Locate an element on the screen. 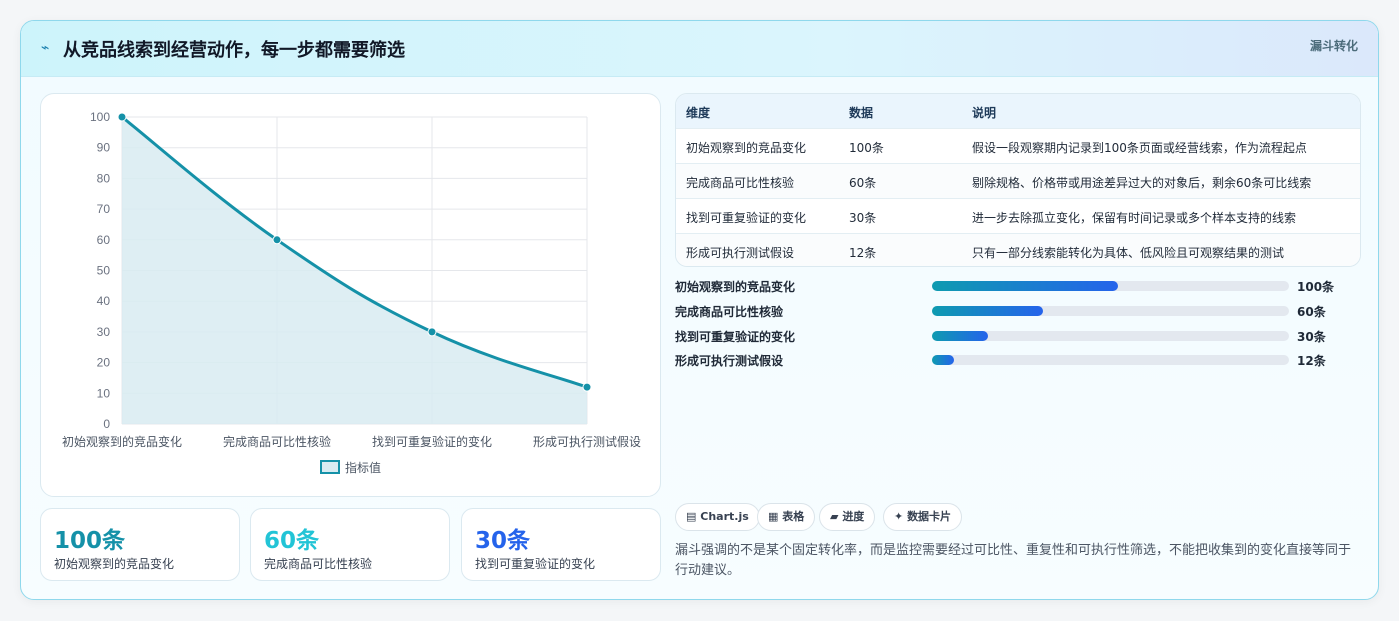  x-tick-label: 完成商品可比性核验 is located at coordinates (277, 441).